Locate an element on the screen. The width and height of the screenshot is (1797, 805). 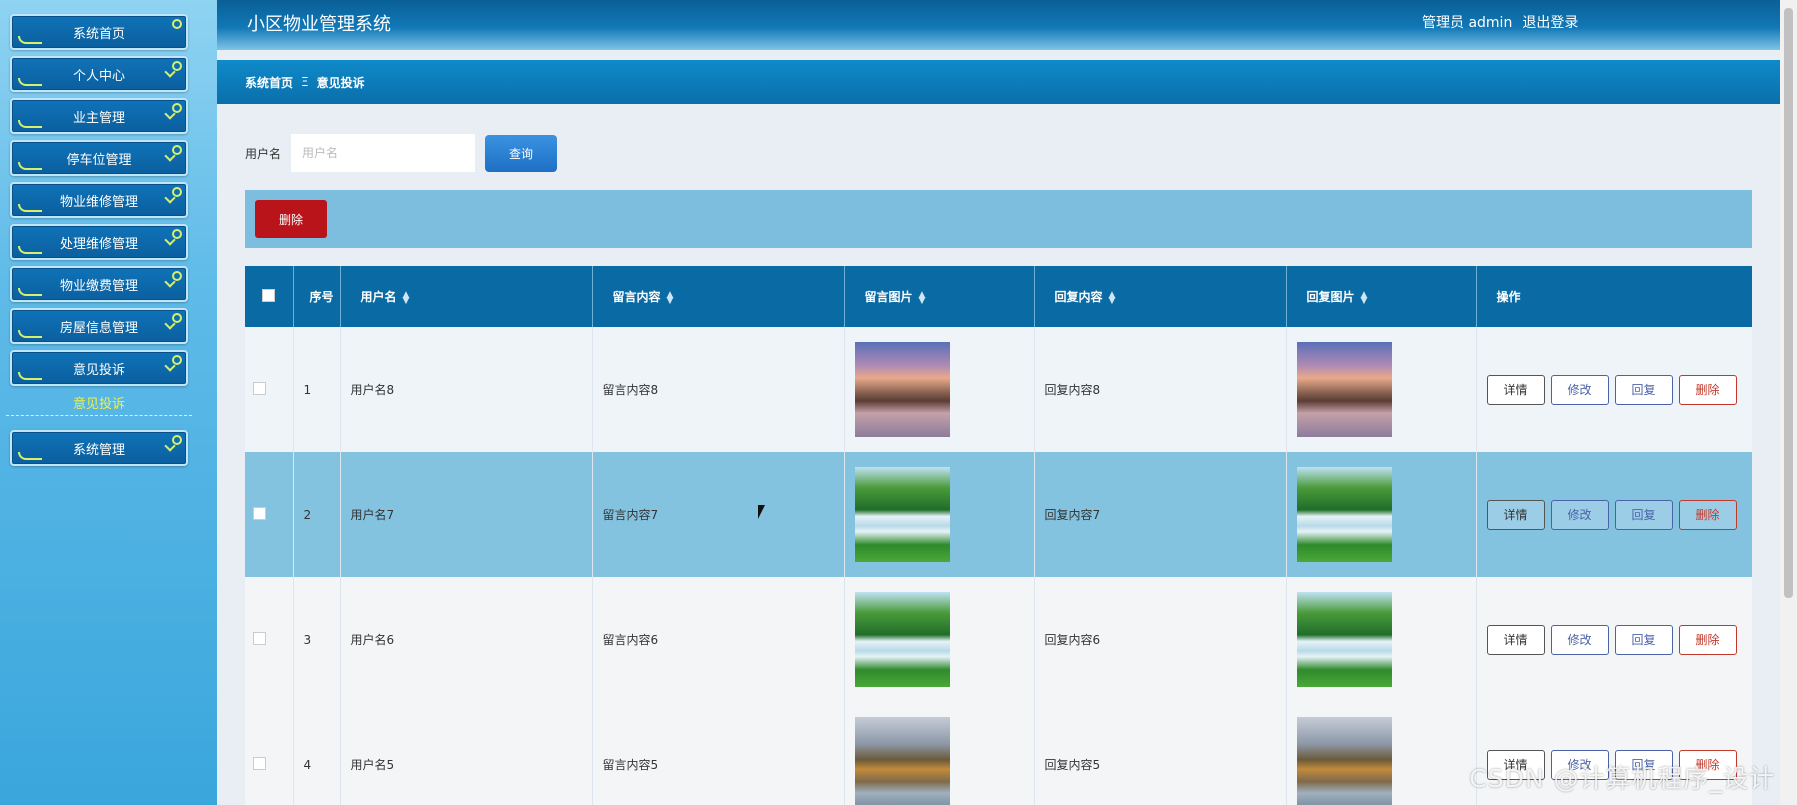
sidebar-item-fees: 物业缴费管理 is located at coordinates (99, 284).